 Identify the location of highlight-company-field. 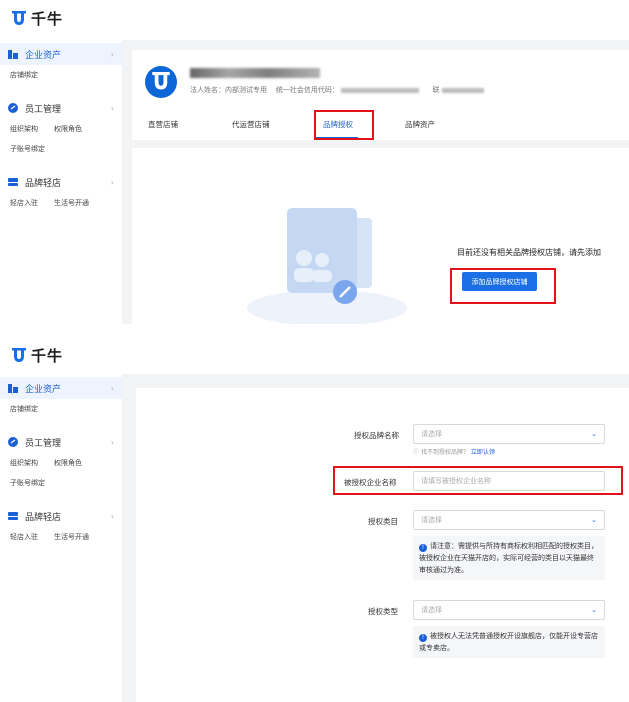
(478, 480).